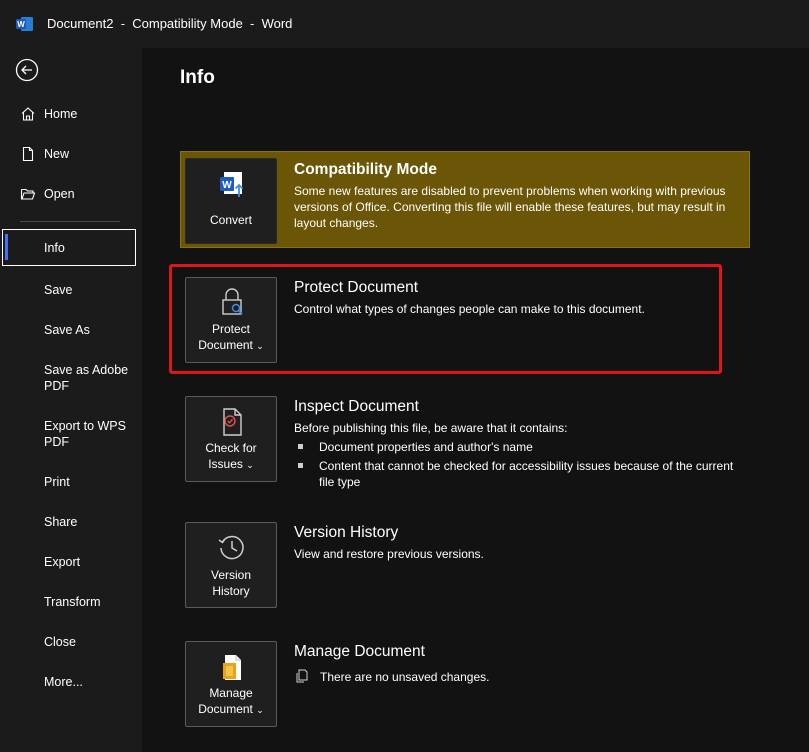 The width and height of the screenshot is (809, 752). I want to click on manage-label-text: Document, so click(225, 709).